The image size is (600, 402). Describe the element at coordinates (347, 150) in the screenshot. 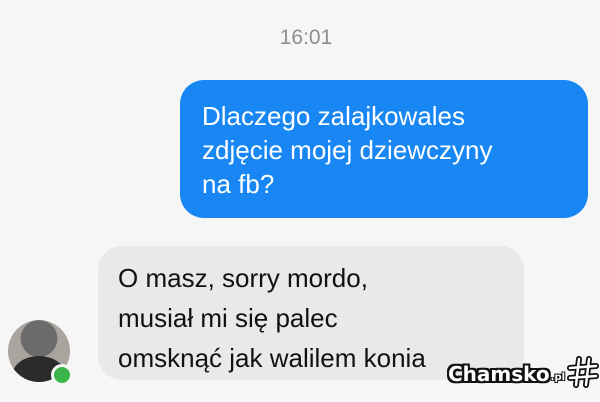

I see `message-line: zdjęcie mojej dziewczyny` at that location.